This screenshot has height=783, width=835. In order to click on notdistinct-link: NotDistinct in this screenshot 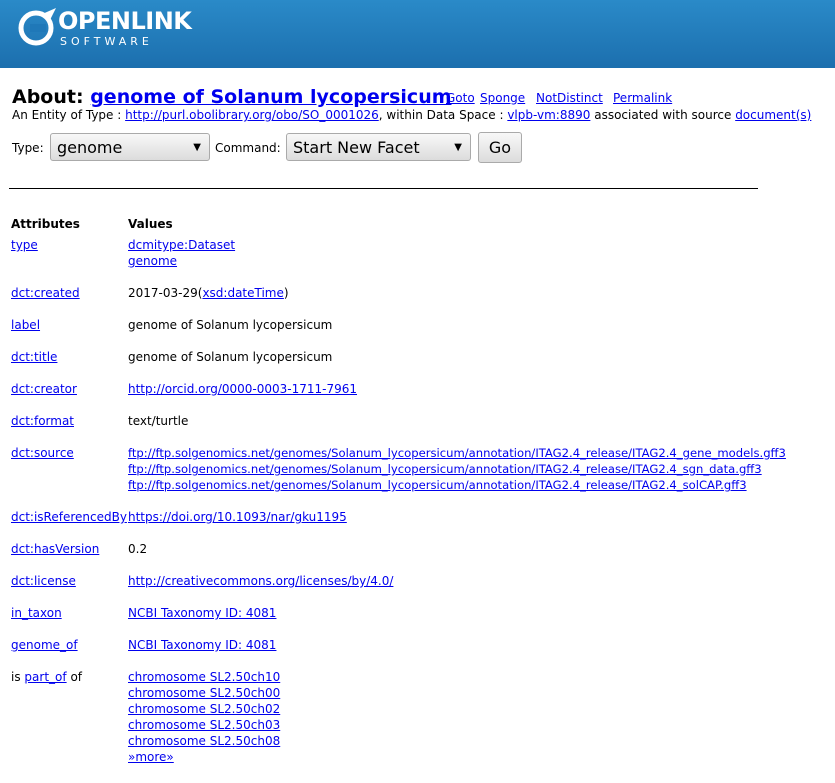, I will do `click(569, 98)`.